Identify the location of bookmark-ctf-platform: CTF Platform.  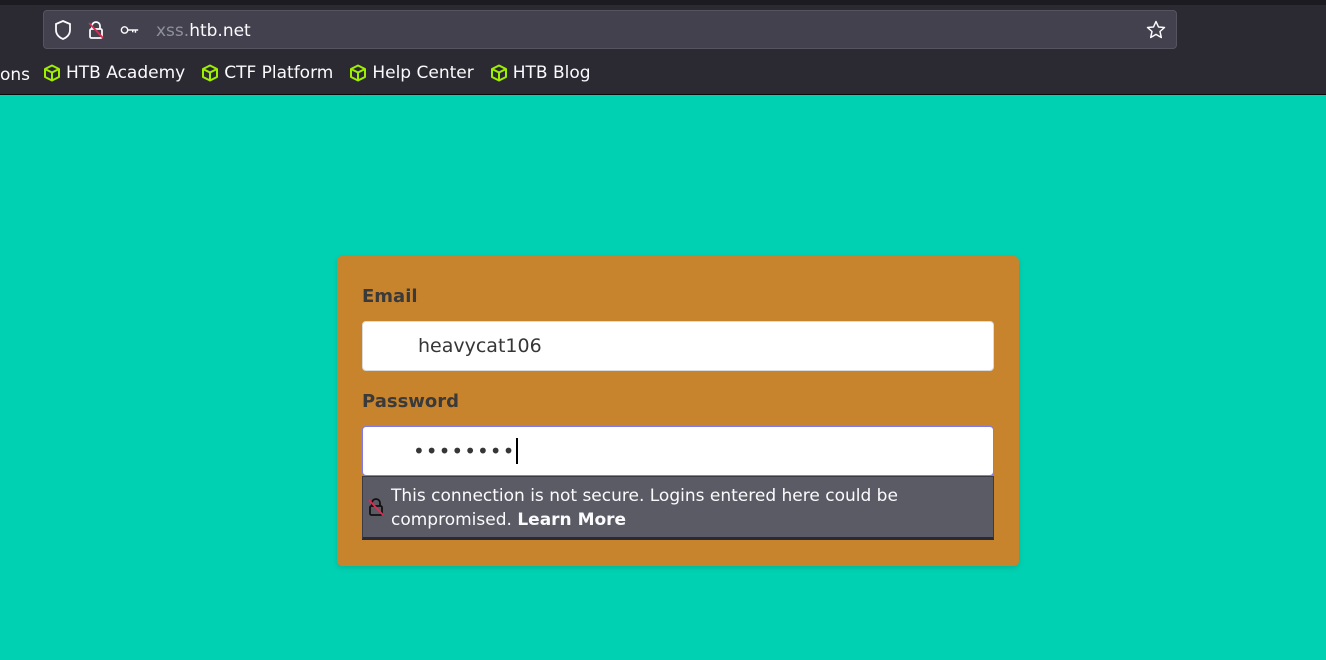
(267, 73).